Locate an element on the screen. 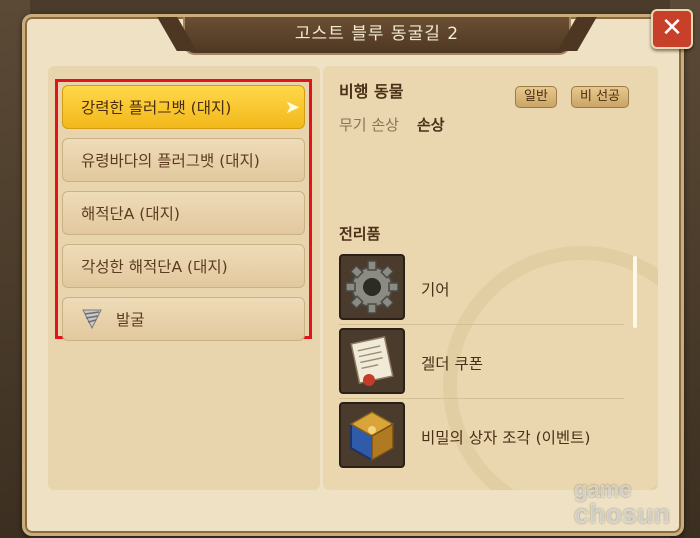  stat-label: 무기 손상 is located at coordinates (369, 125).